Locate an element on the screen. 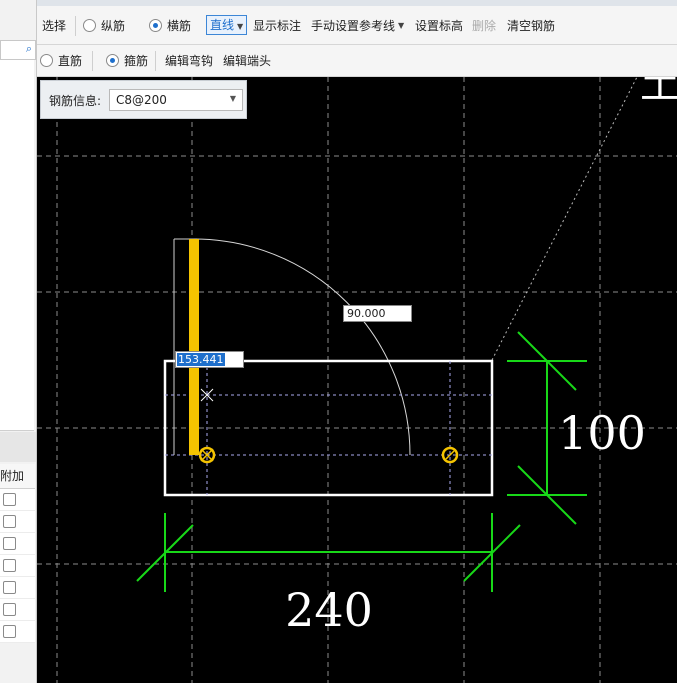 This screenshot has width=677, height=683. radio-stirrup: 箍筋 is located at coordinates (127, 60).